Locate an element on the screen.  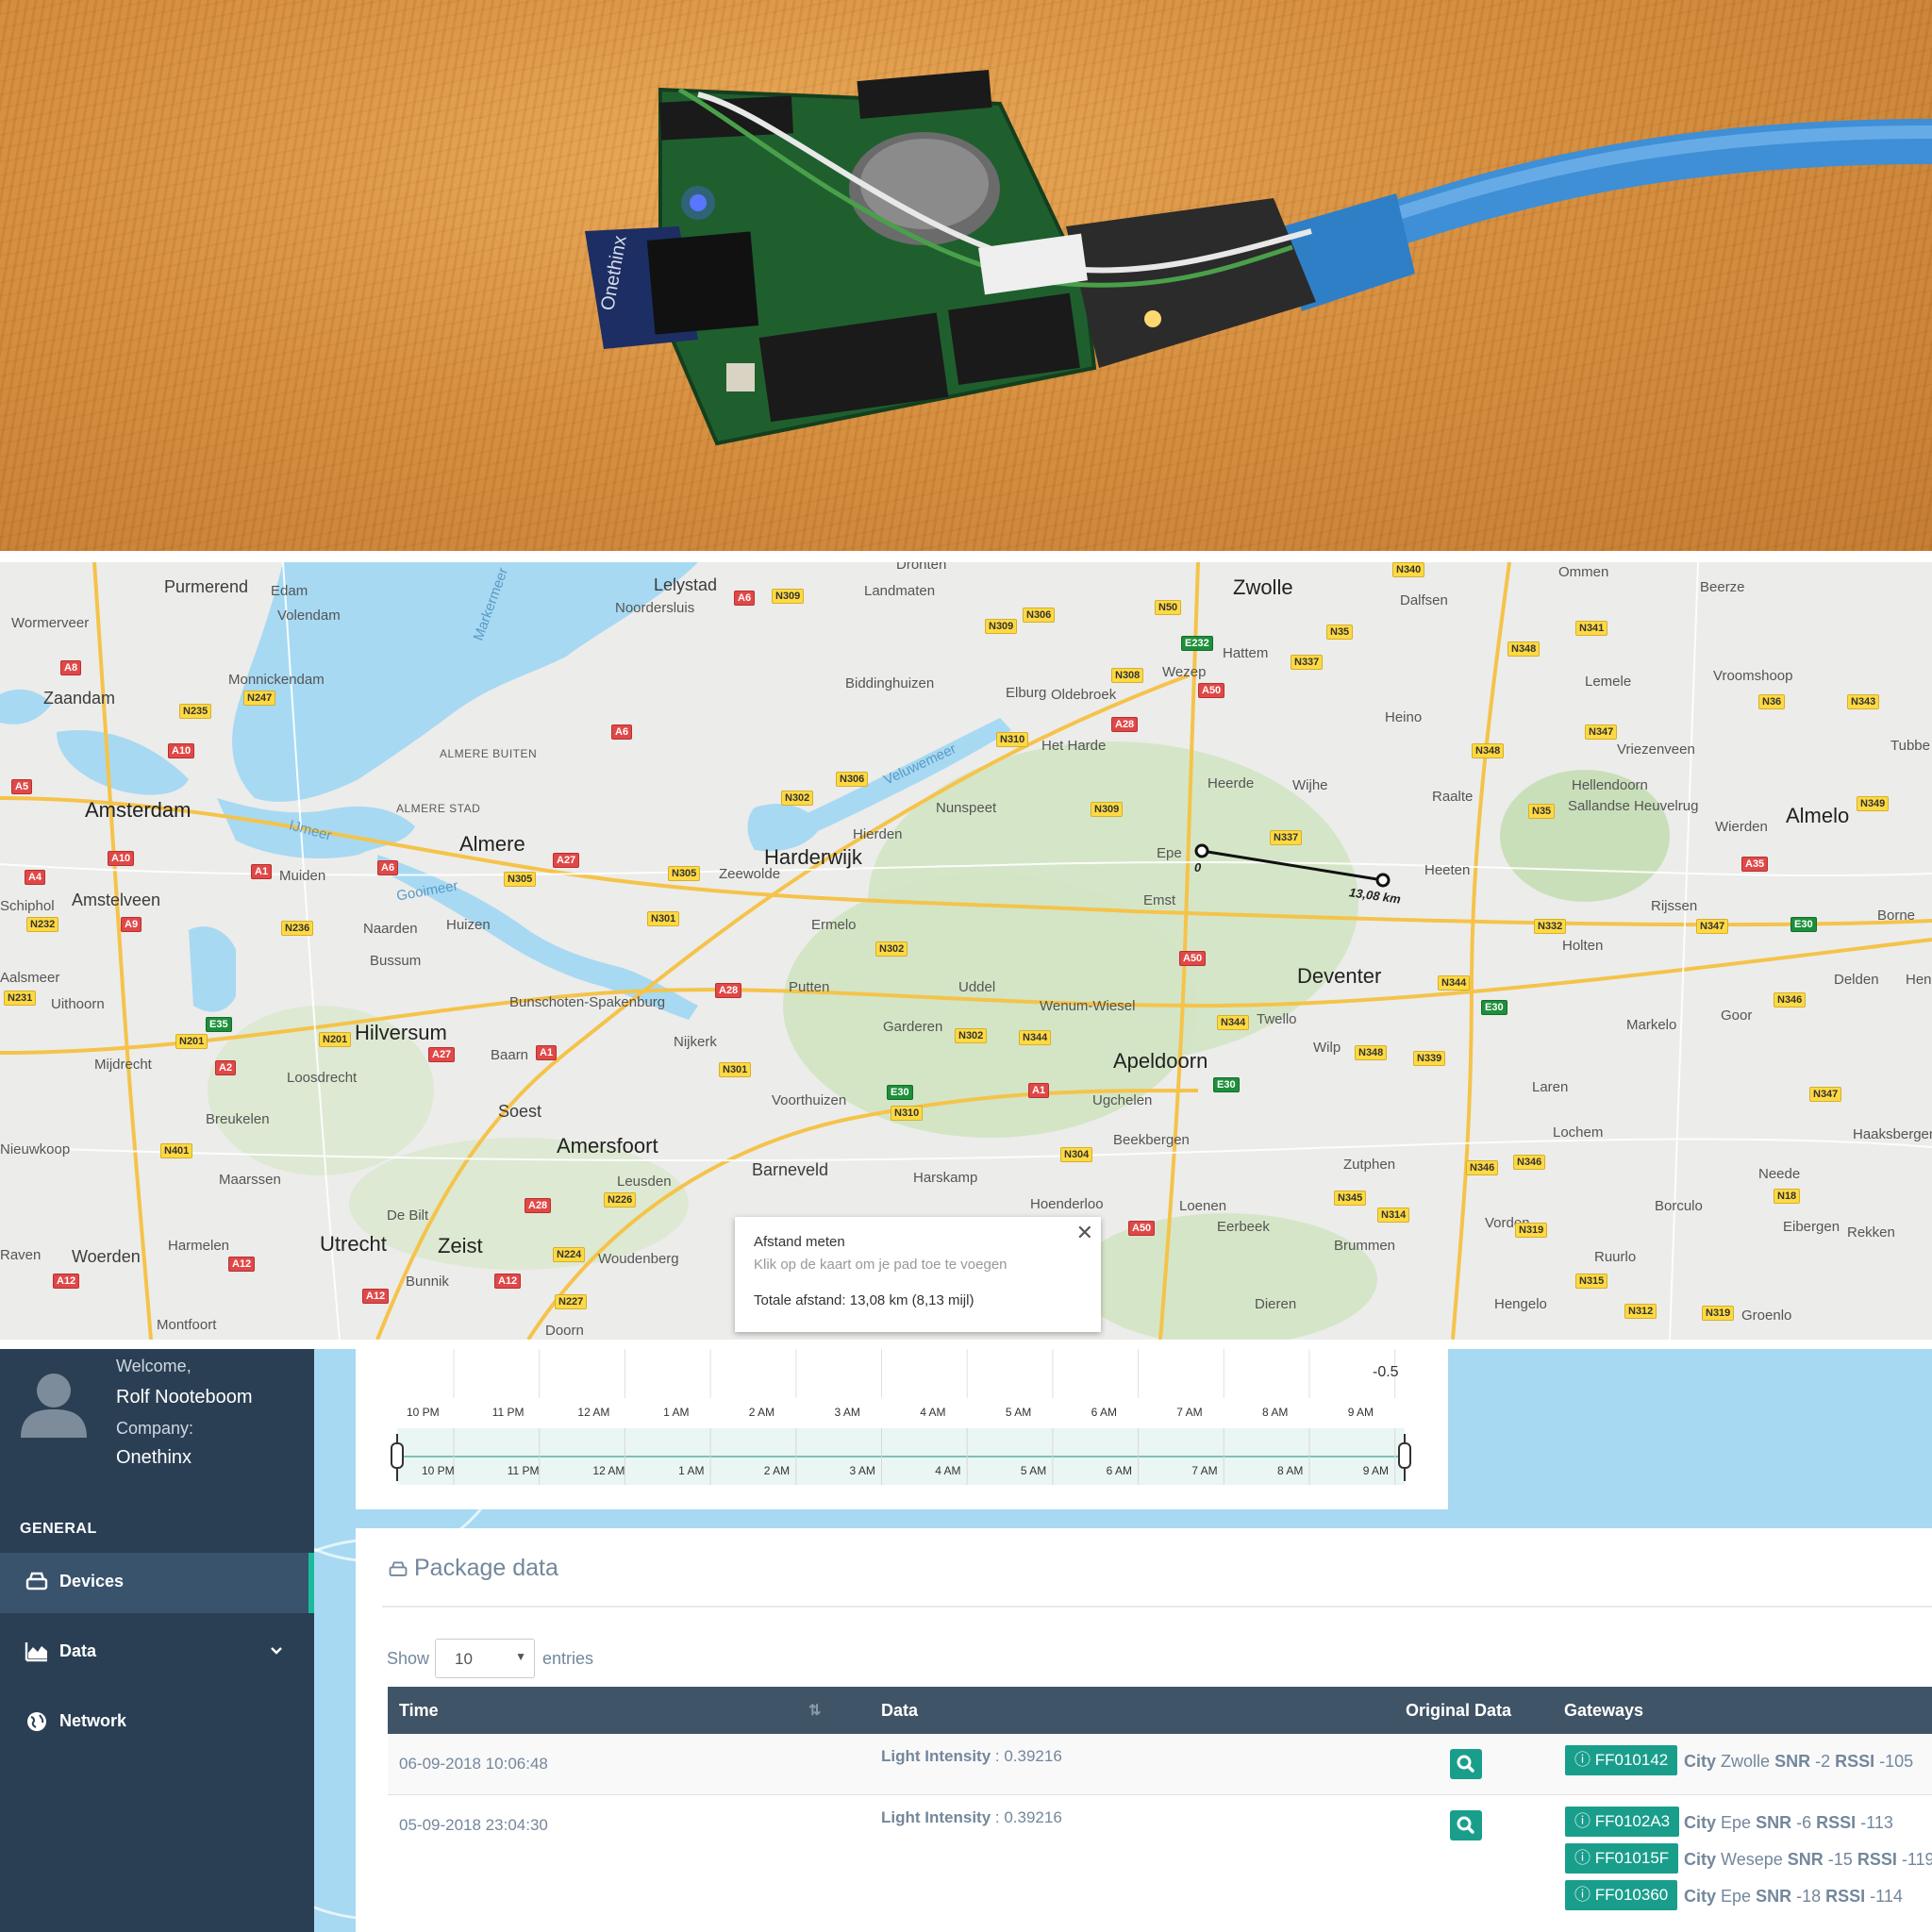
place-label: Delden is located at coordinates (1856, 980).